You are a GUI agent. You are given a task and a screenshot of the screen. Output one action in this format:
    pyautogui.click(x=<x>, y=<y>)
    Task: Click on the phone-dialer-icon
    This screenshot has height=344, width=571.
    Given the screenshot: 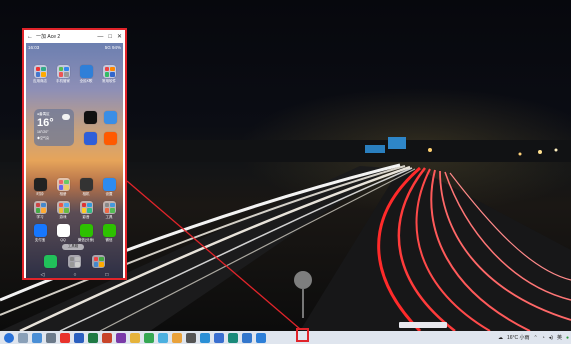 What is the action you would take?
    pyautogui.click(x=50, y=261)
    